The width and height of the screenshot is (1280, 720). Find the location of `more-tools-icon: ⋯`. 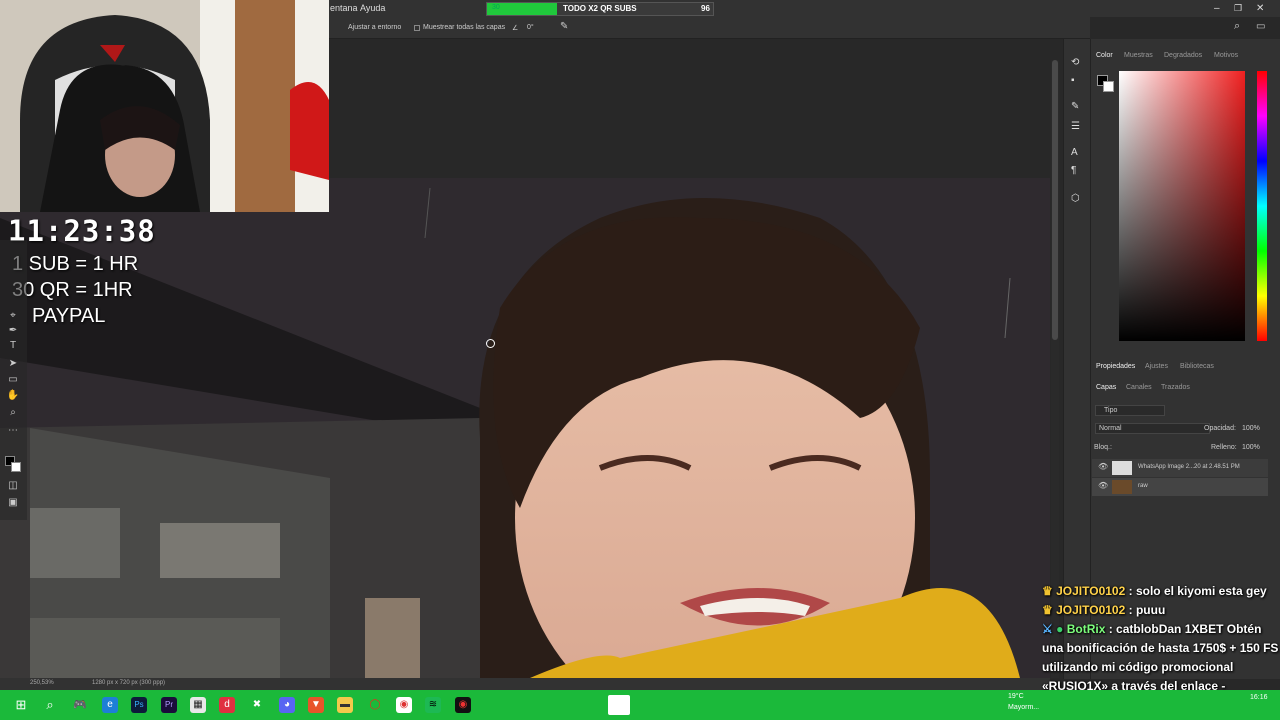

more-tools-icon: ⋯ is located at coordinates (13, 431).